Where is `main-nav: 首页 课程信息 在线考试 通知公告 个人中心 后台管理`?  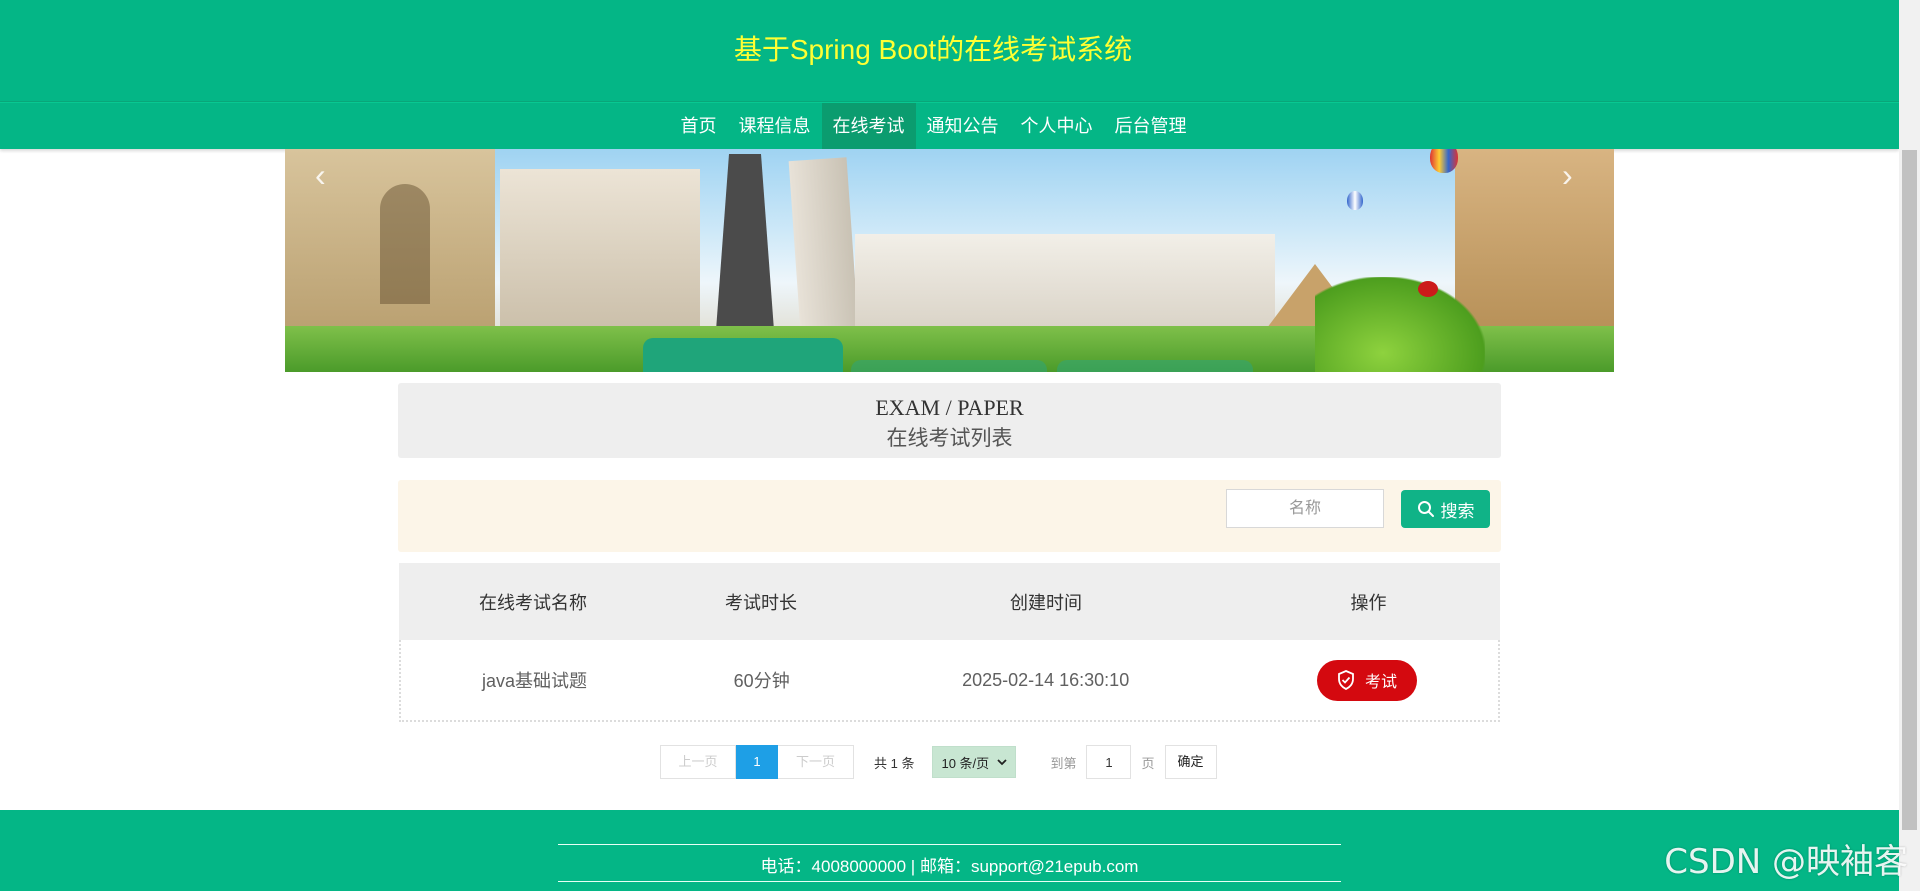
main-nav: 首页 课程信息 在线考试 通知公告 个人中心 后台管理 is located at coordinates (949, 125).